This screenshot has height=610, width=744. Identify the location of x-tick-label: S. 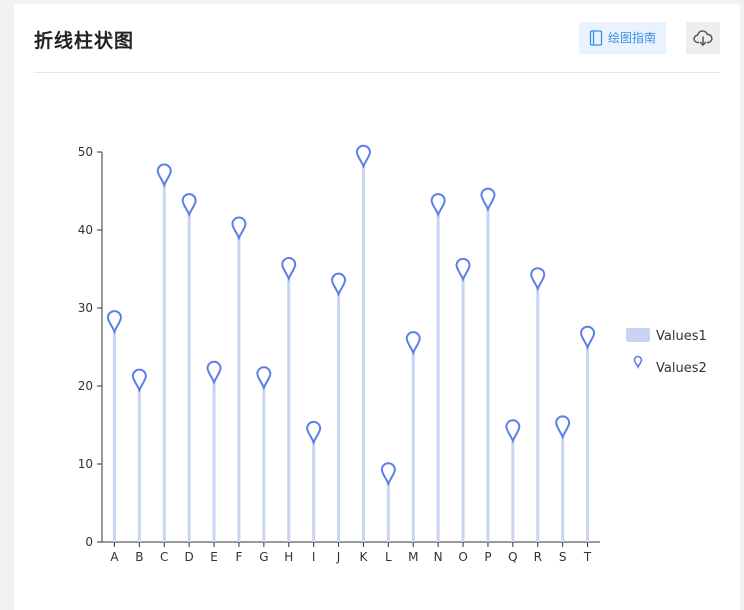
(563, 557).